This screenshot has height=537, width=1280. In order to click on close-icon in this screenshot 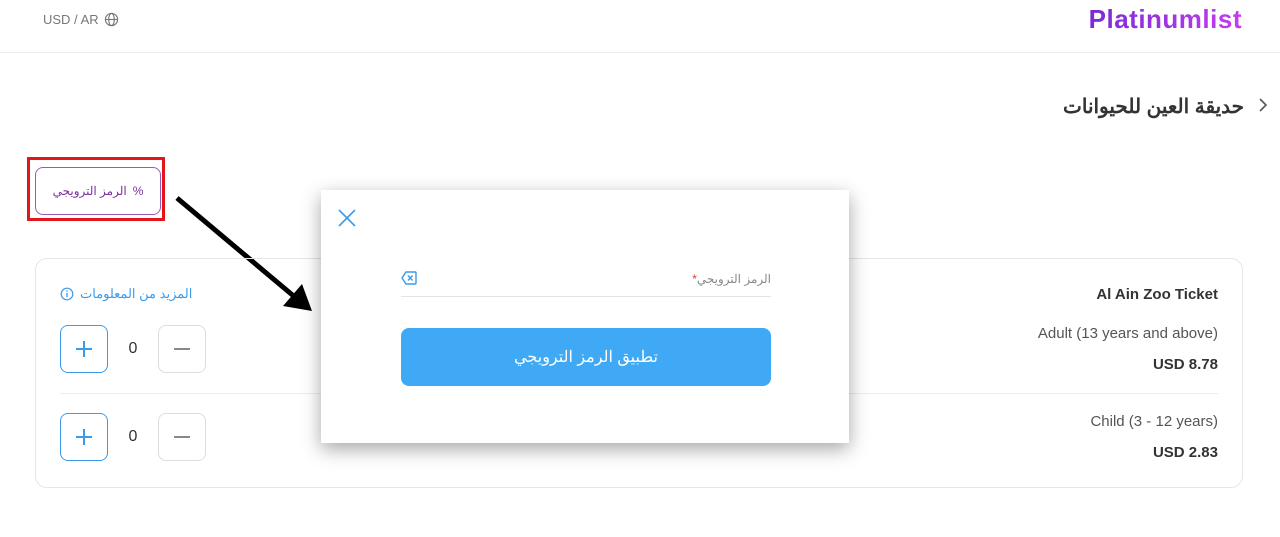, I will do `click(347, 218)`.